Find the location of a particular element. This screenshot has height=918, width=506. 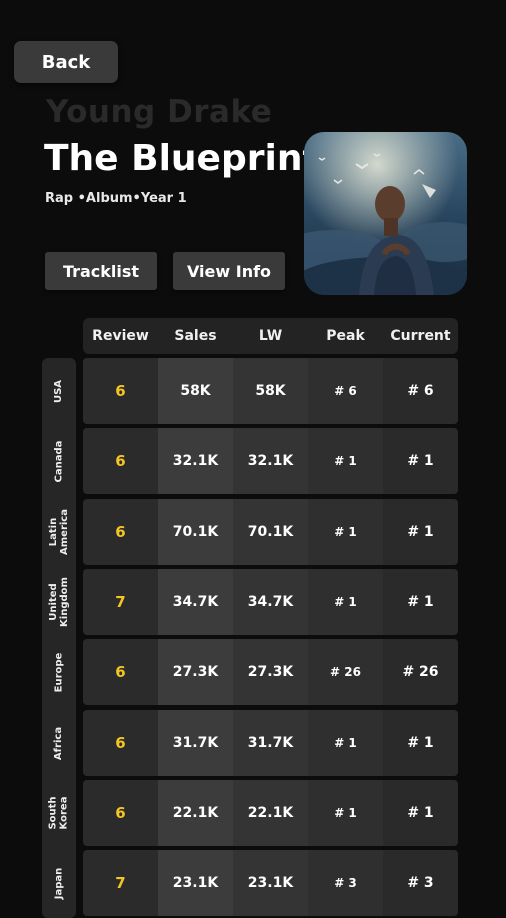

current-cell: # 26 is located at coordinates (420, 672).